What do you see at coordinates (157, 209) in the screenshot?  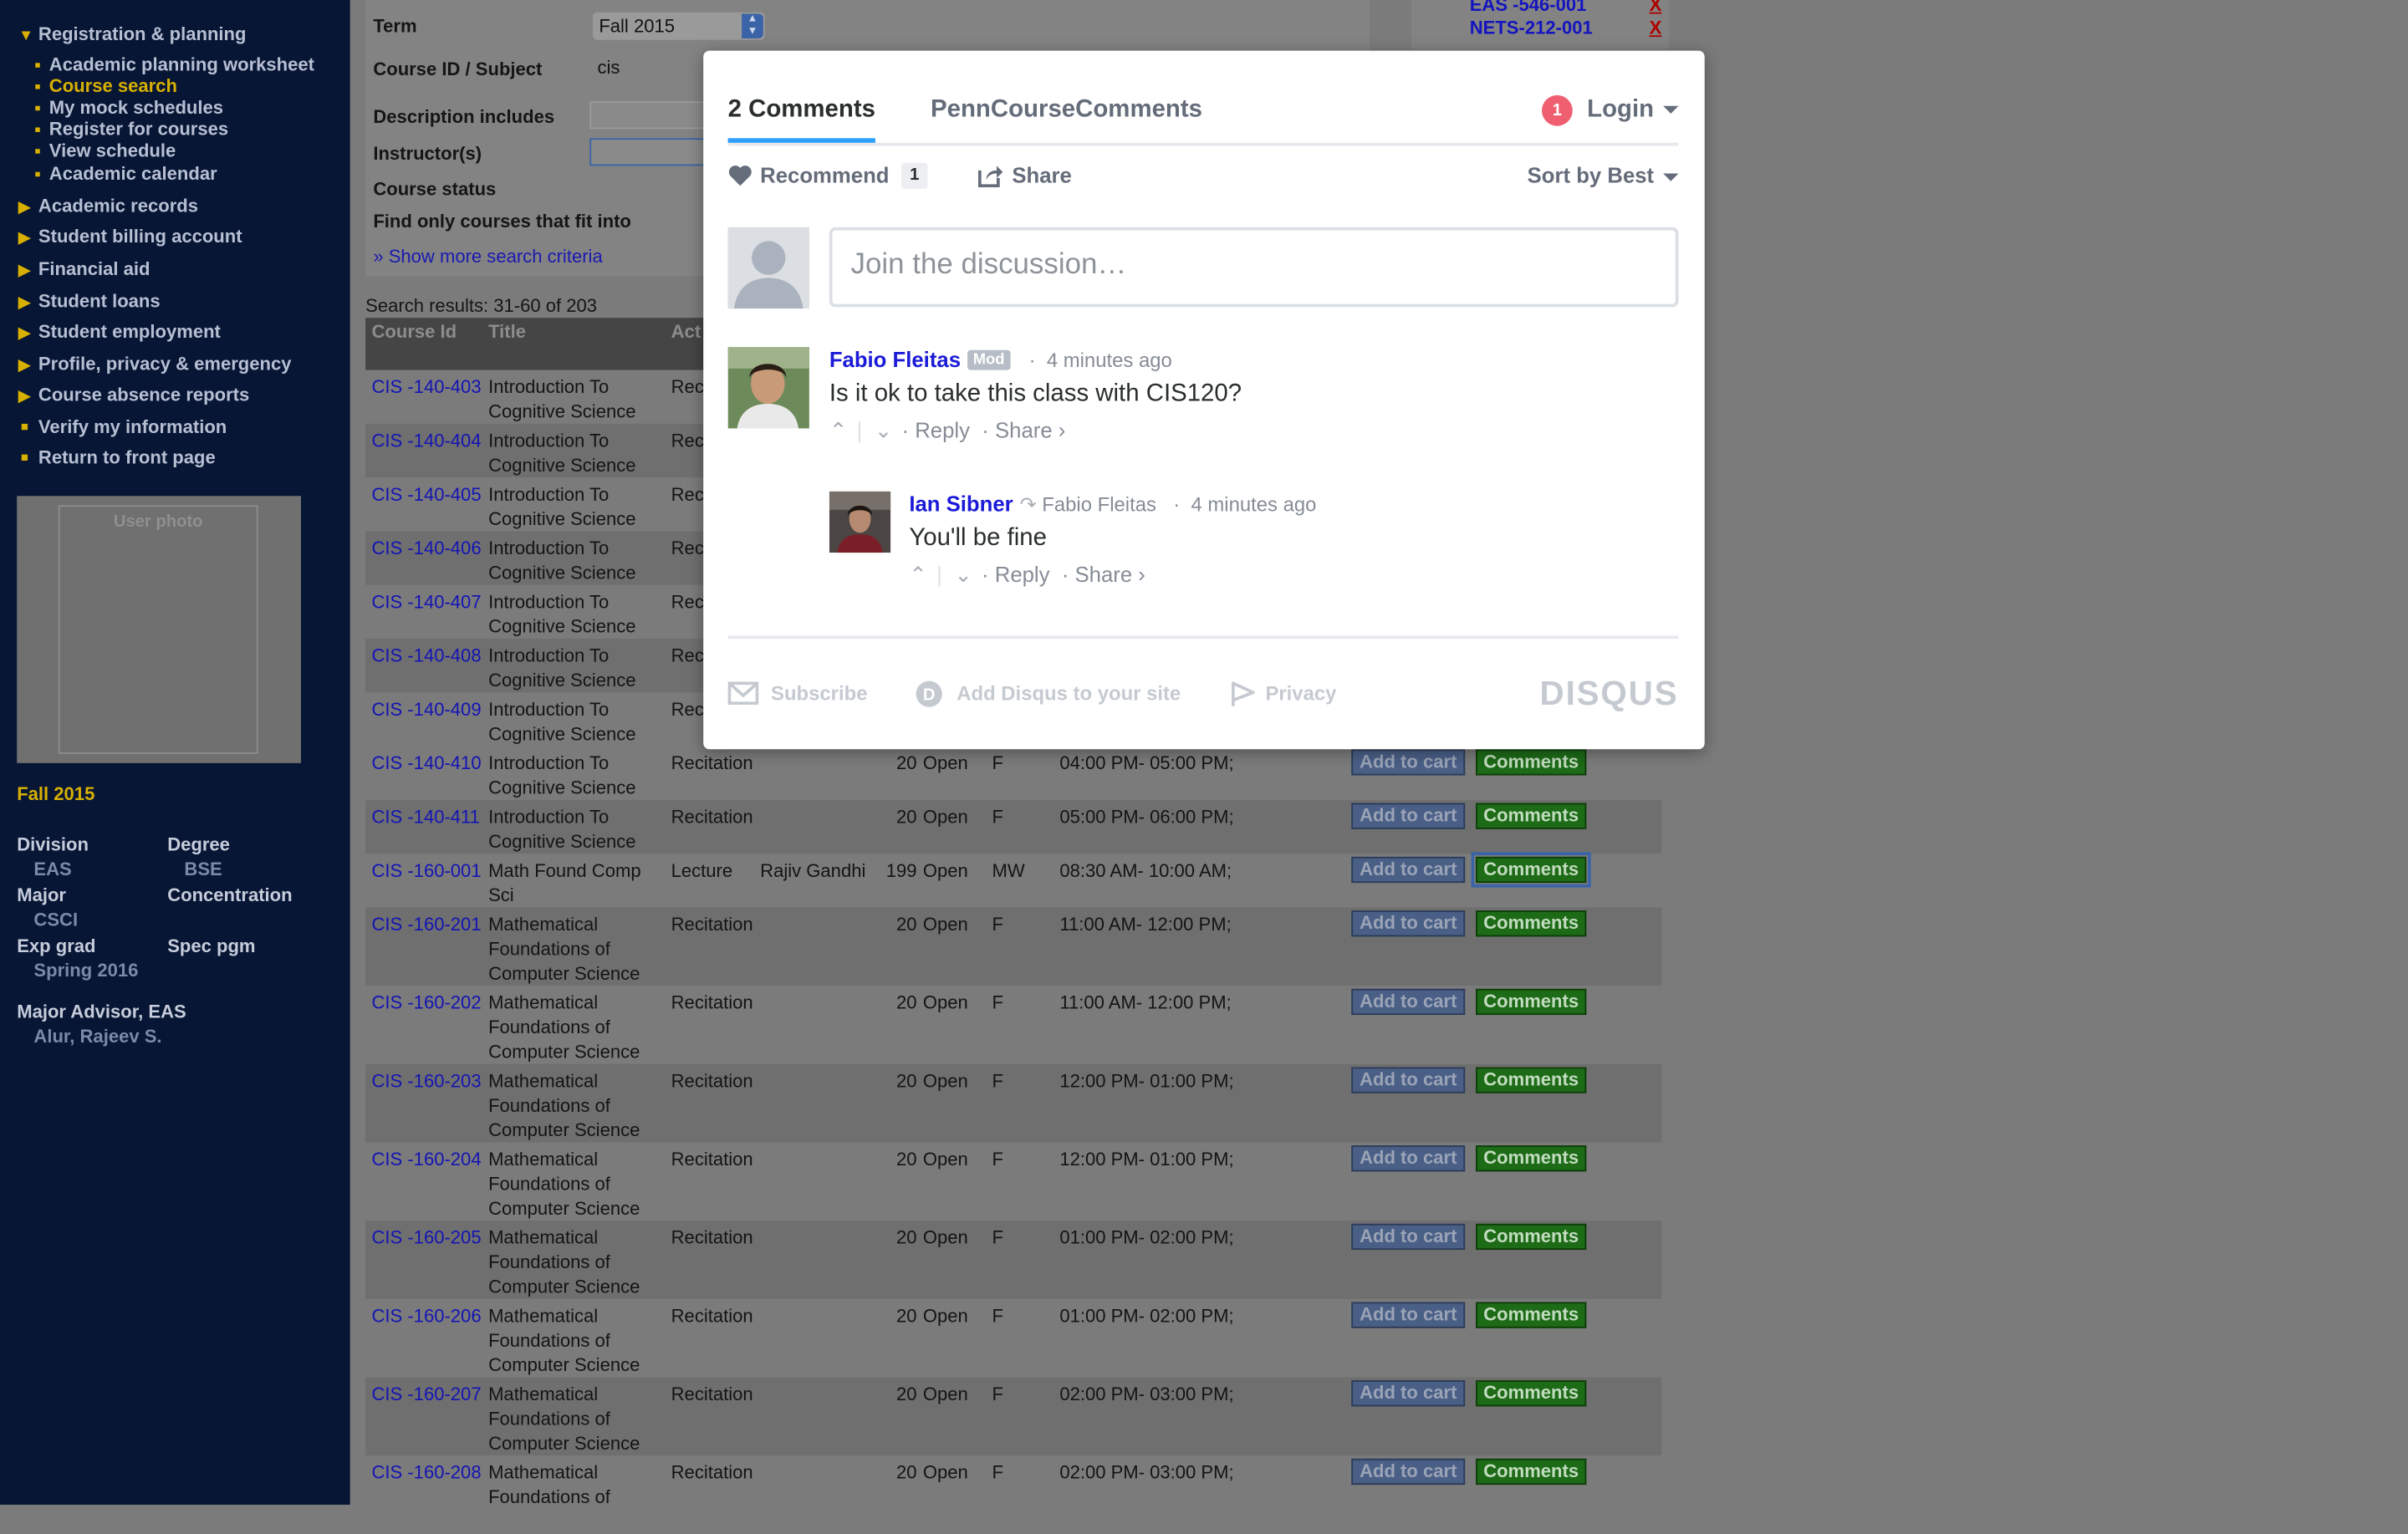 I see `sidebar-item: ▶ Academic records` at bounding box center [157, 209].